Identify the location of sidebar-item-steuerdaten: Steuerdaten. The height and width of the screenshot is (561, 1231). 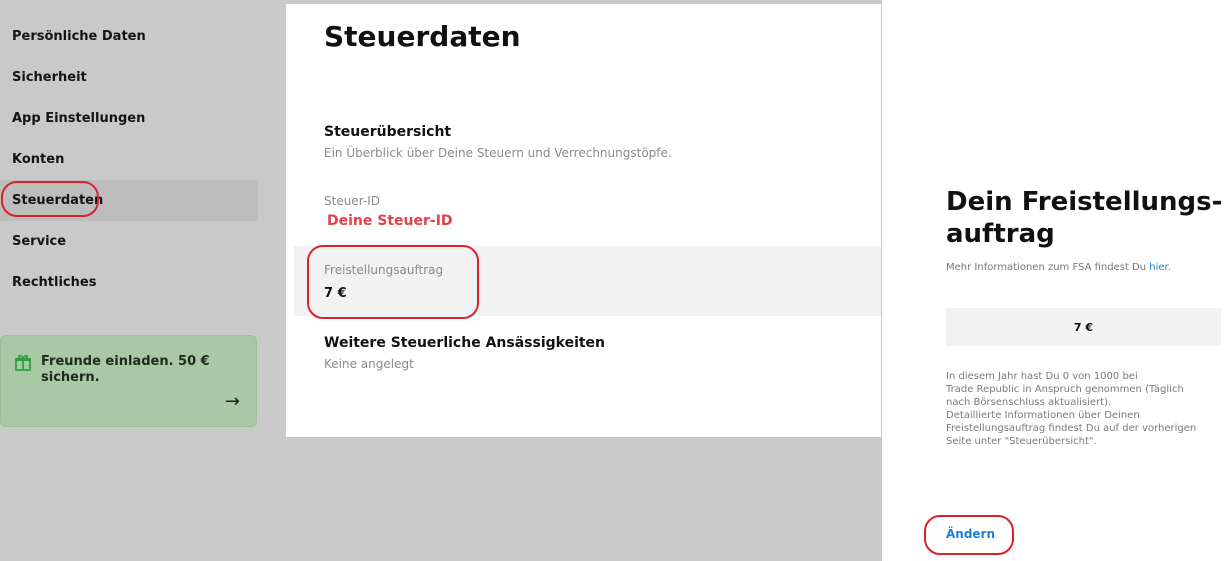
(129, 200).